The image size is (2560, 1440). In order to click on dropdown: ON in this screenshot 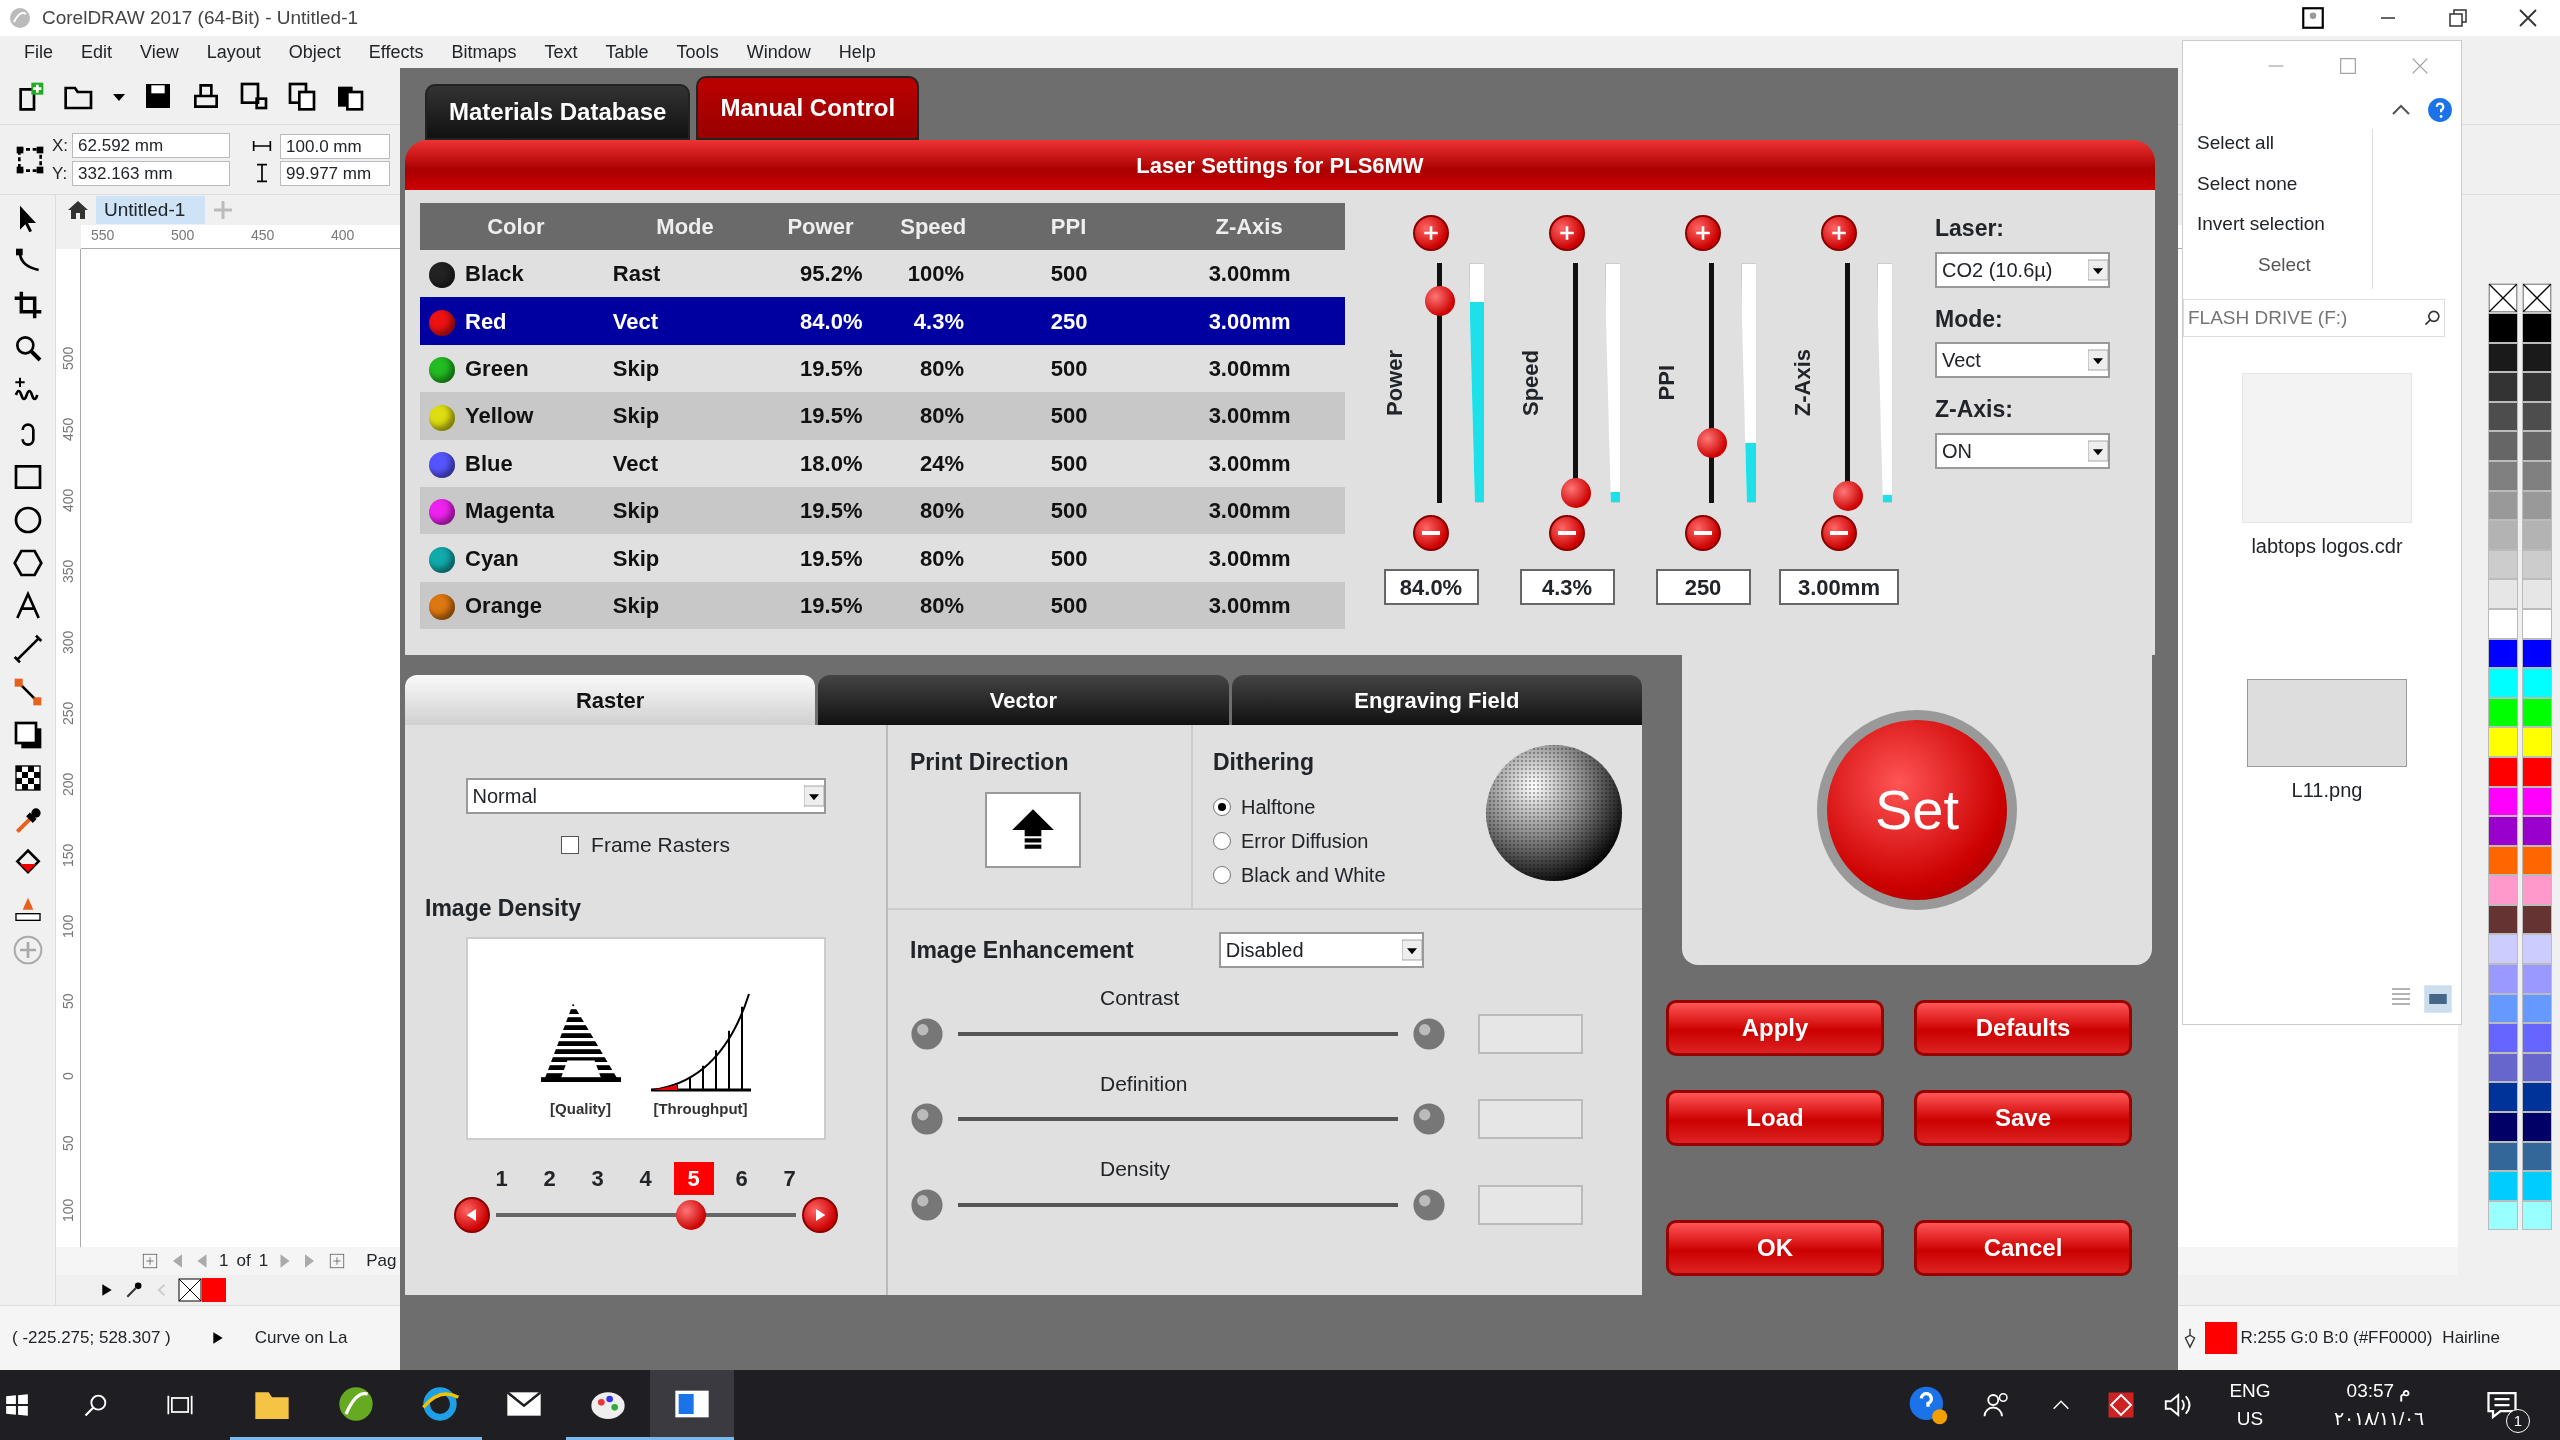, I will do `click(2022, 450)`.